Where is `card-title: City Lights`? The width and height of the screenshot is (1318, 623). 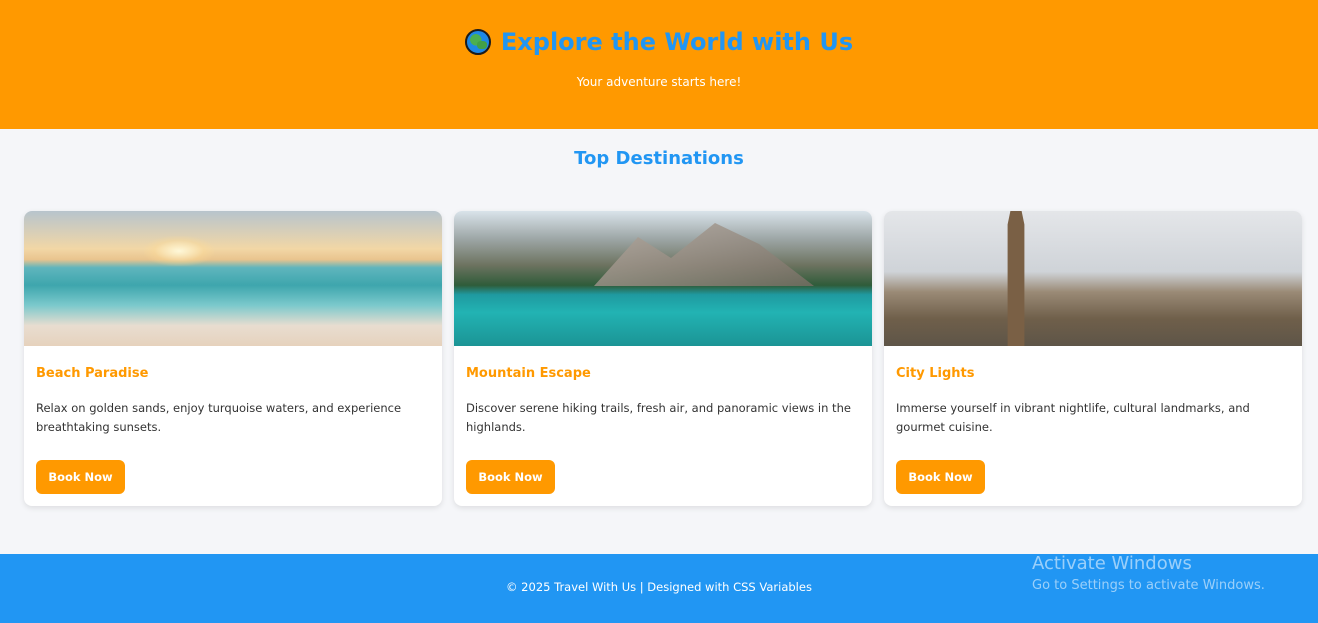 card-title: City Lights is located at coordinates (935, 373).